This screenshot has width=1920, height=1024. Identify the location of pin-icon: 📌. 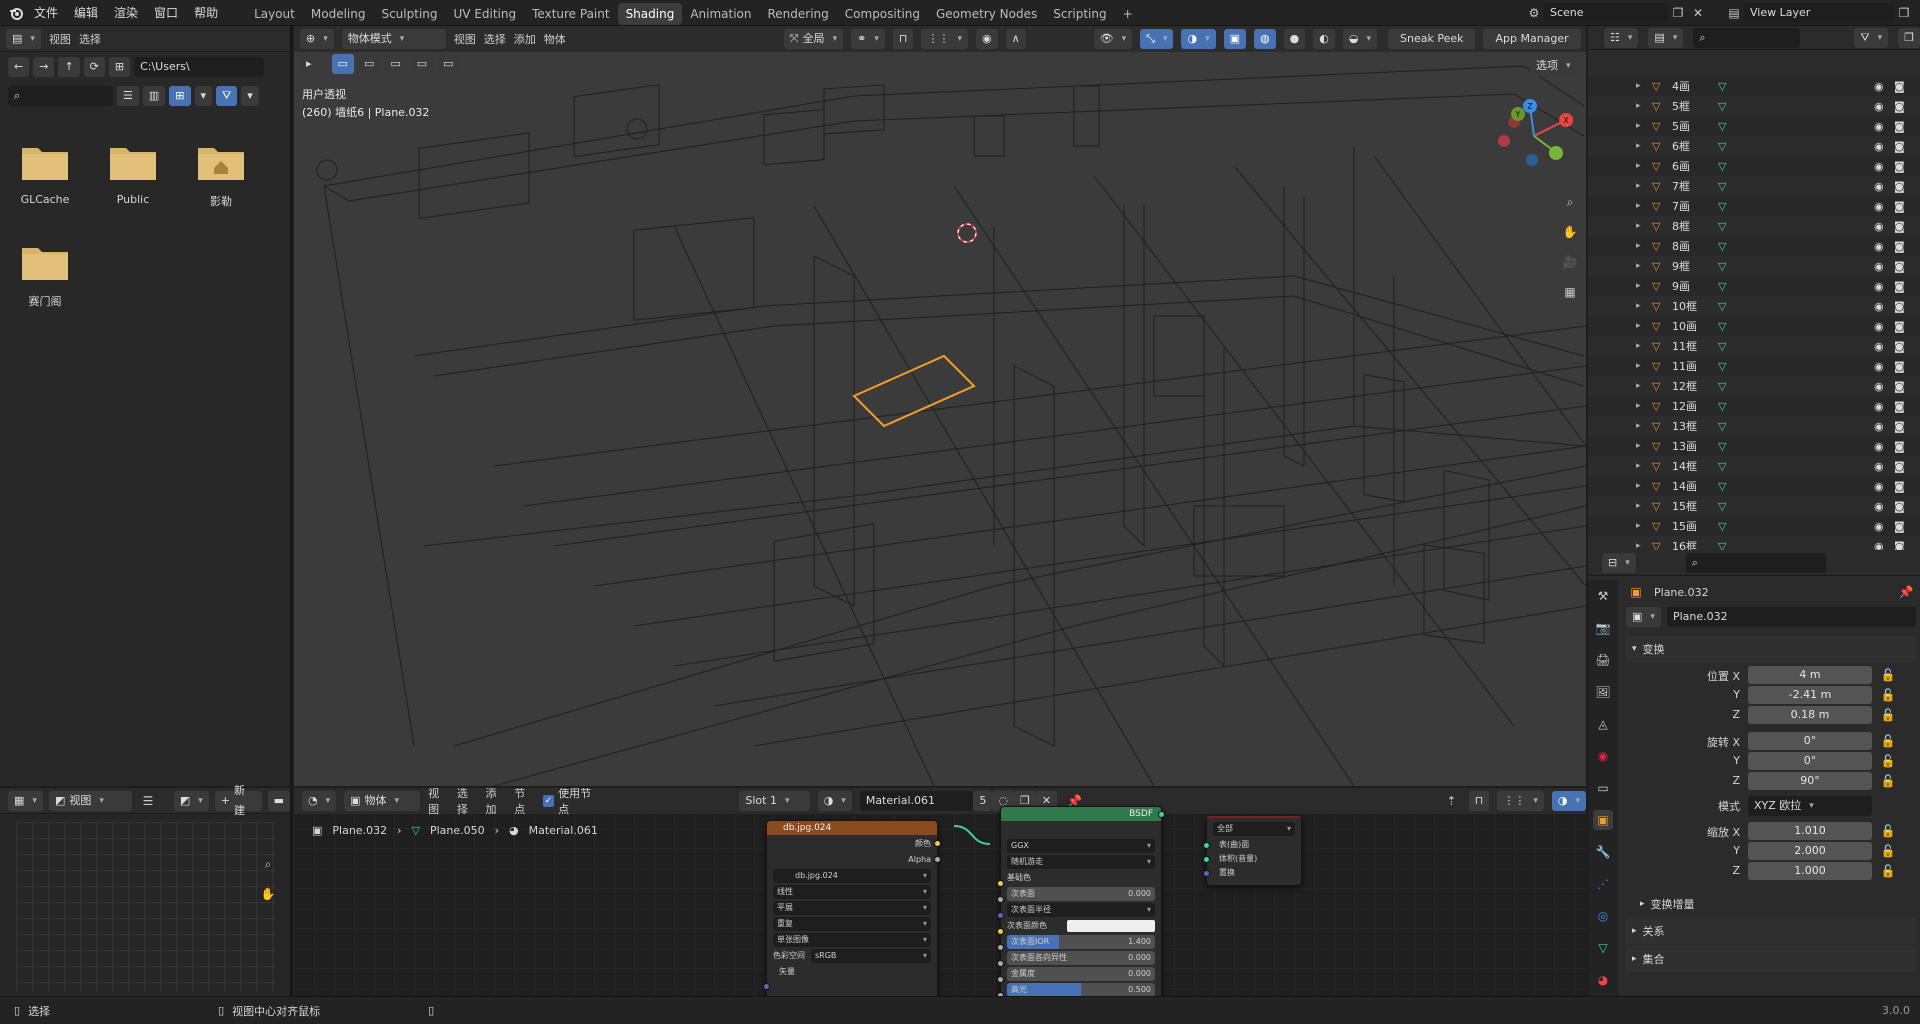
(1906, 592).